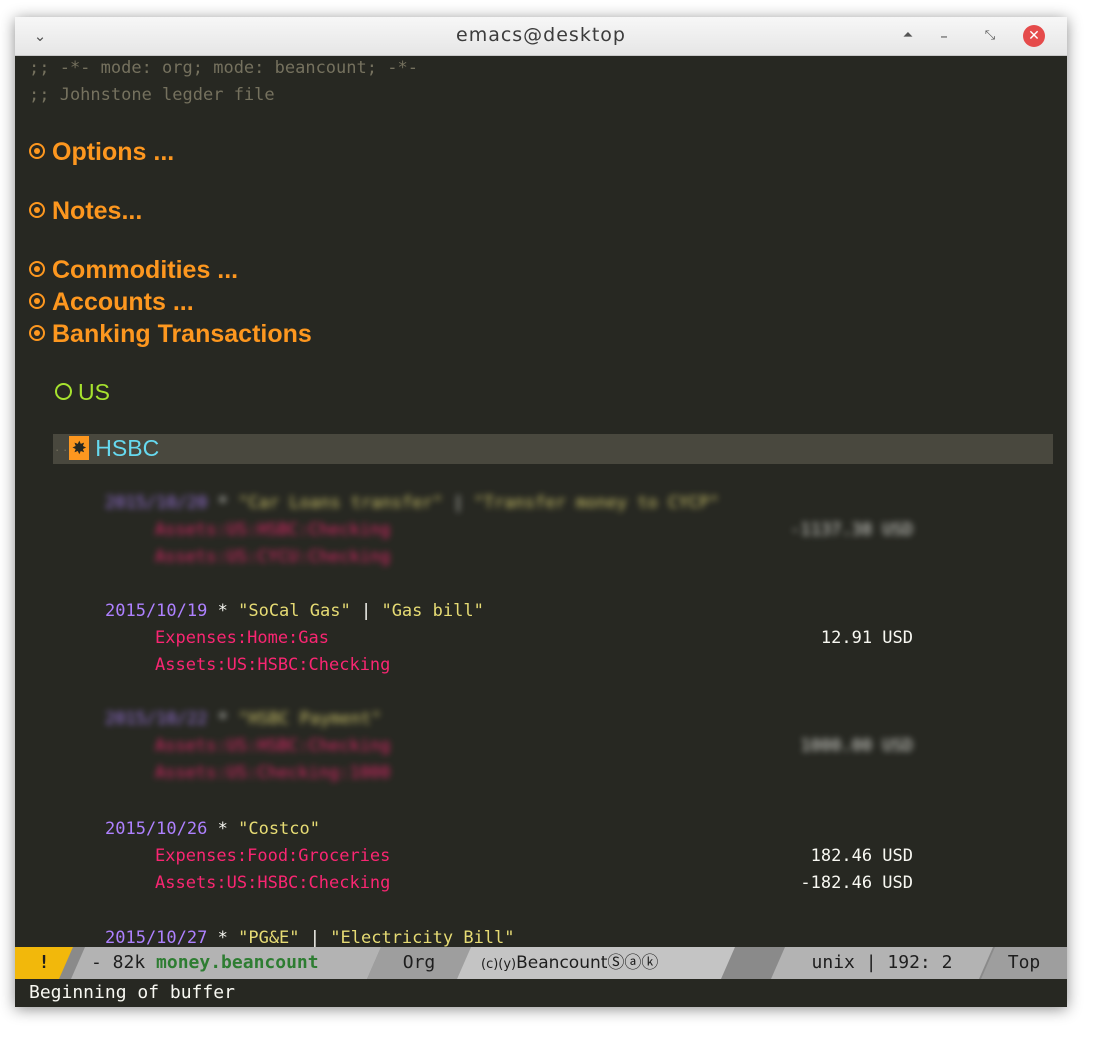 The image size is (1098, 1038). I want to click on line-column-info: unix | 192: 2, so click(882, 963).